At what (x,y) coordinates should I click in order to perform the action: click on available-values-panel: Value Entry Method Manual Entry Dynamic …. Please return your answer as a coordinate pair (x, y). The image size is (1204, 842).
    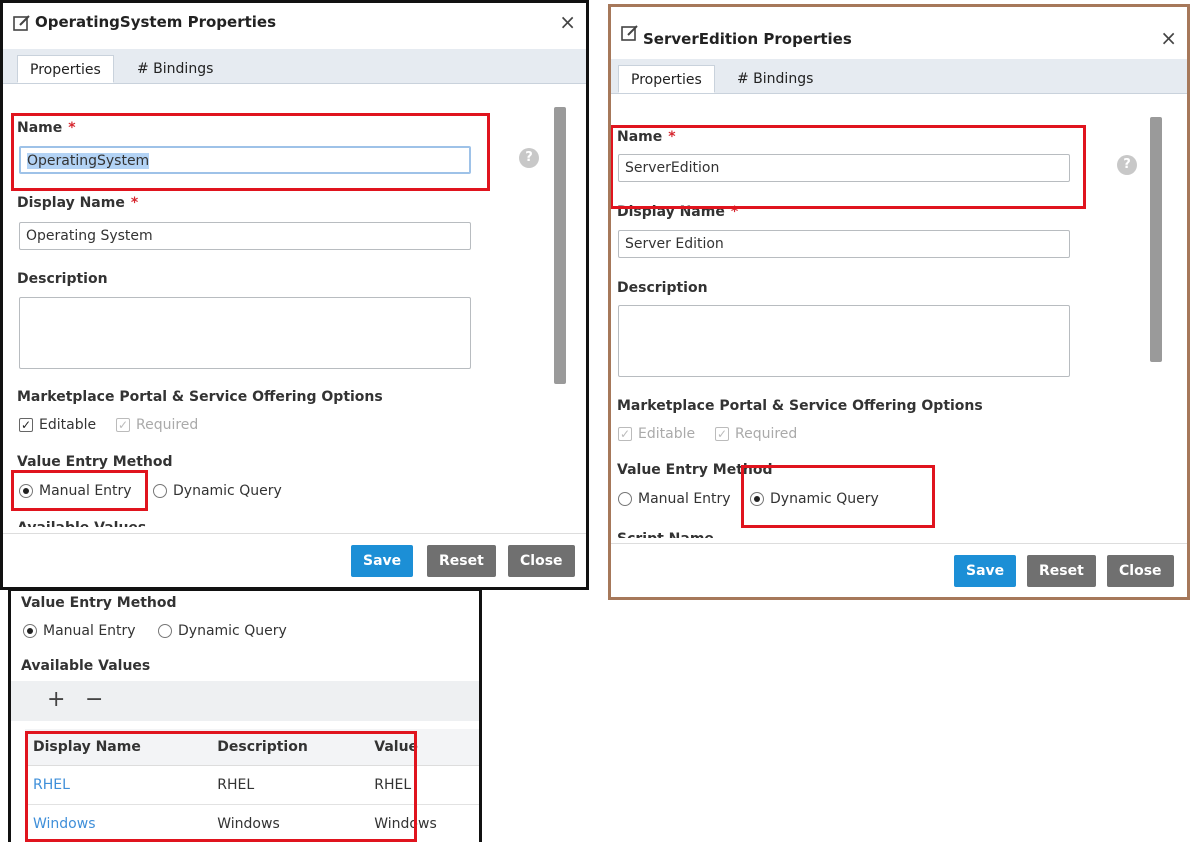
    Looking at the image, I should click on (245, 715).